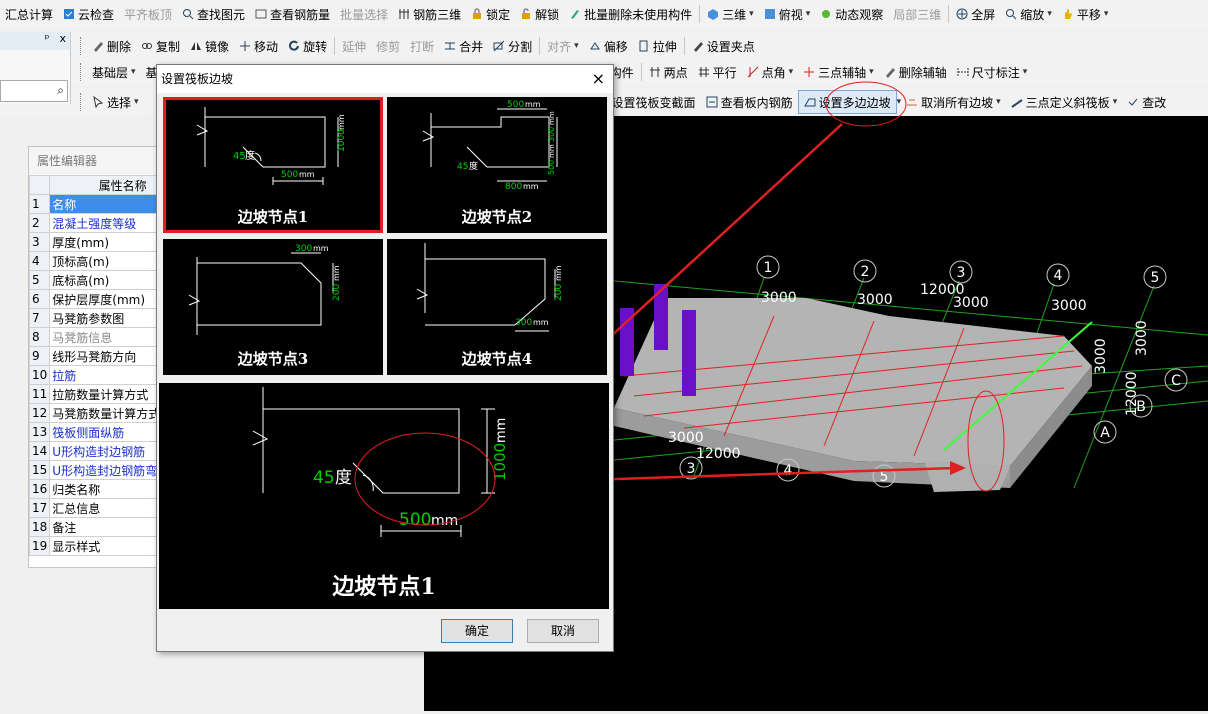 This screenshot has width=1208, height=714. What do you see at coordinates (62, 41) in the screenshot?
I see `close-icon: x` at bounding box center [62, 41].